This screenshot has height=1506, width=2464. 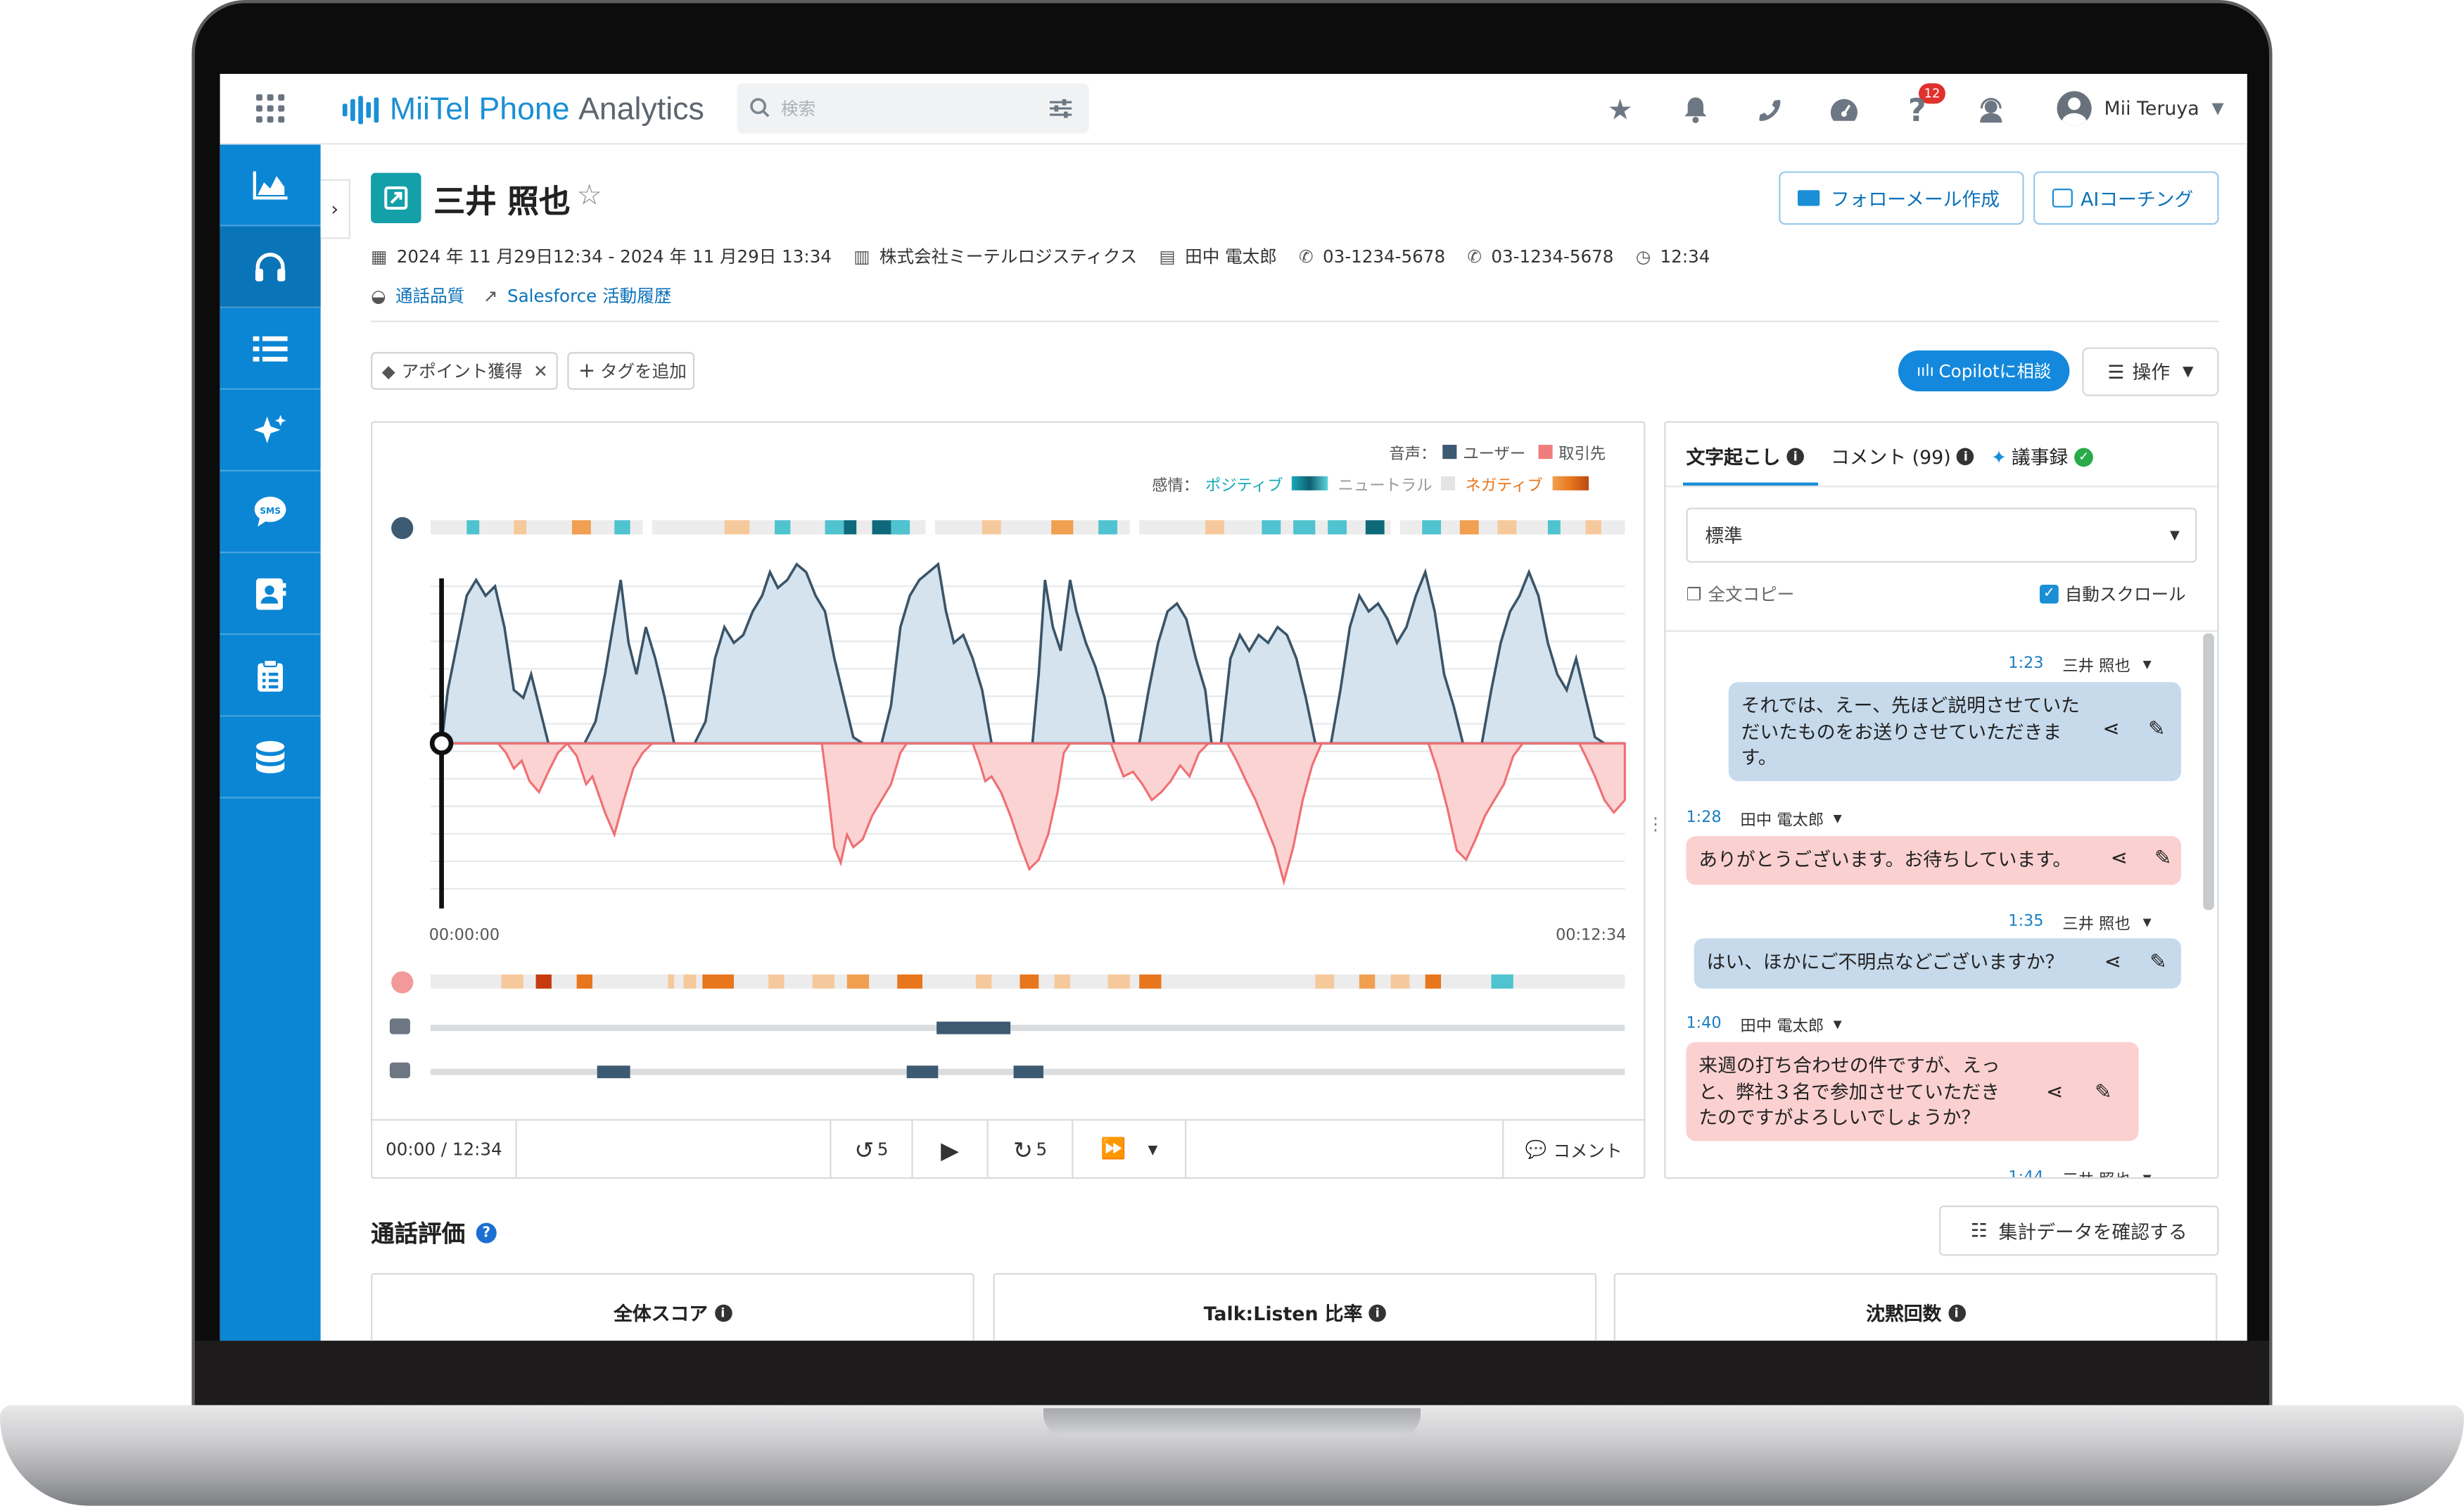 What do you see at coordinates (631, 371) in the screenshot?
I see `add-tag-button: + タグを追加` at bounding box center [631, 371].